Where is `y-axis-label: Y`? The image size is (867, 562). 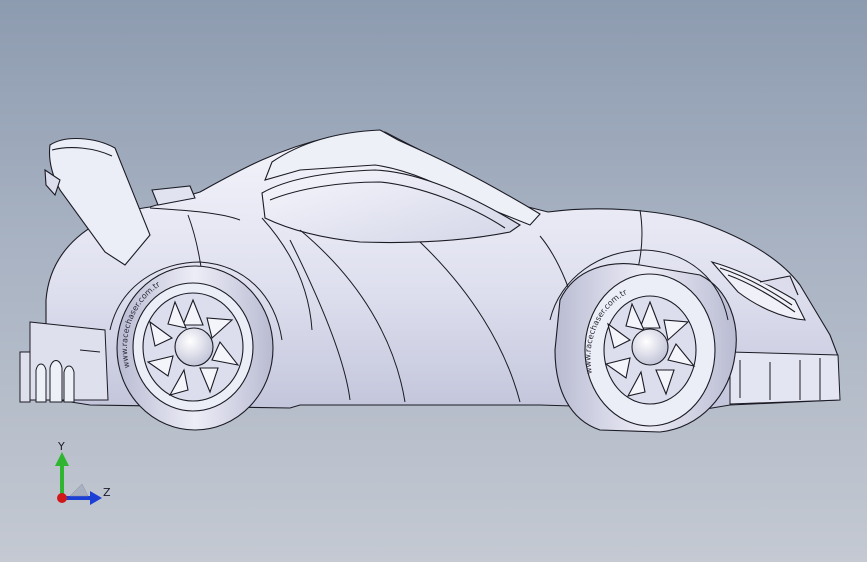 y-axis-label: Y is located at coordinates (61, 446).